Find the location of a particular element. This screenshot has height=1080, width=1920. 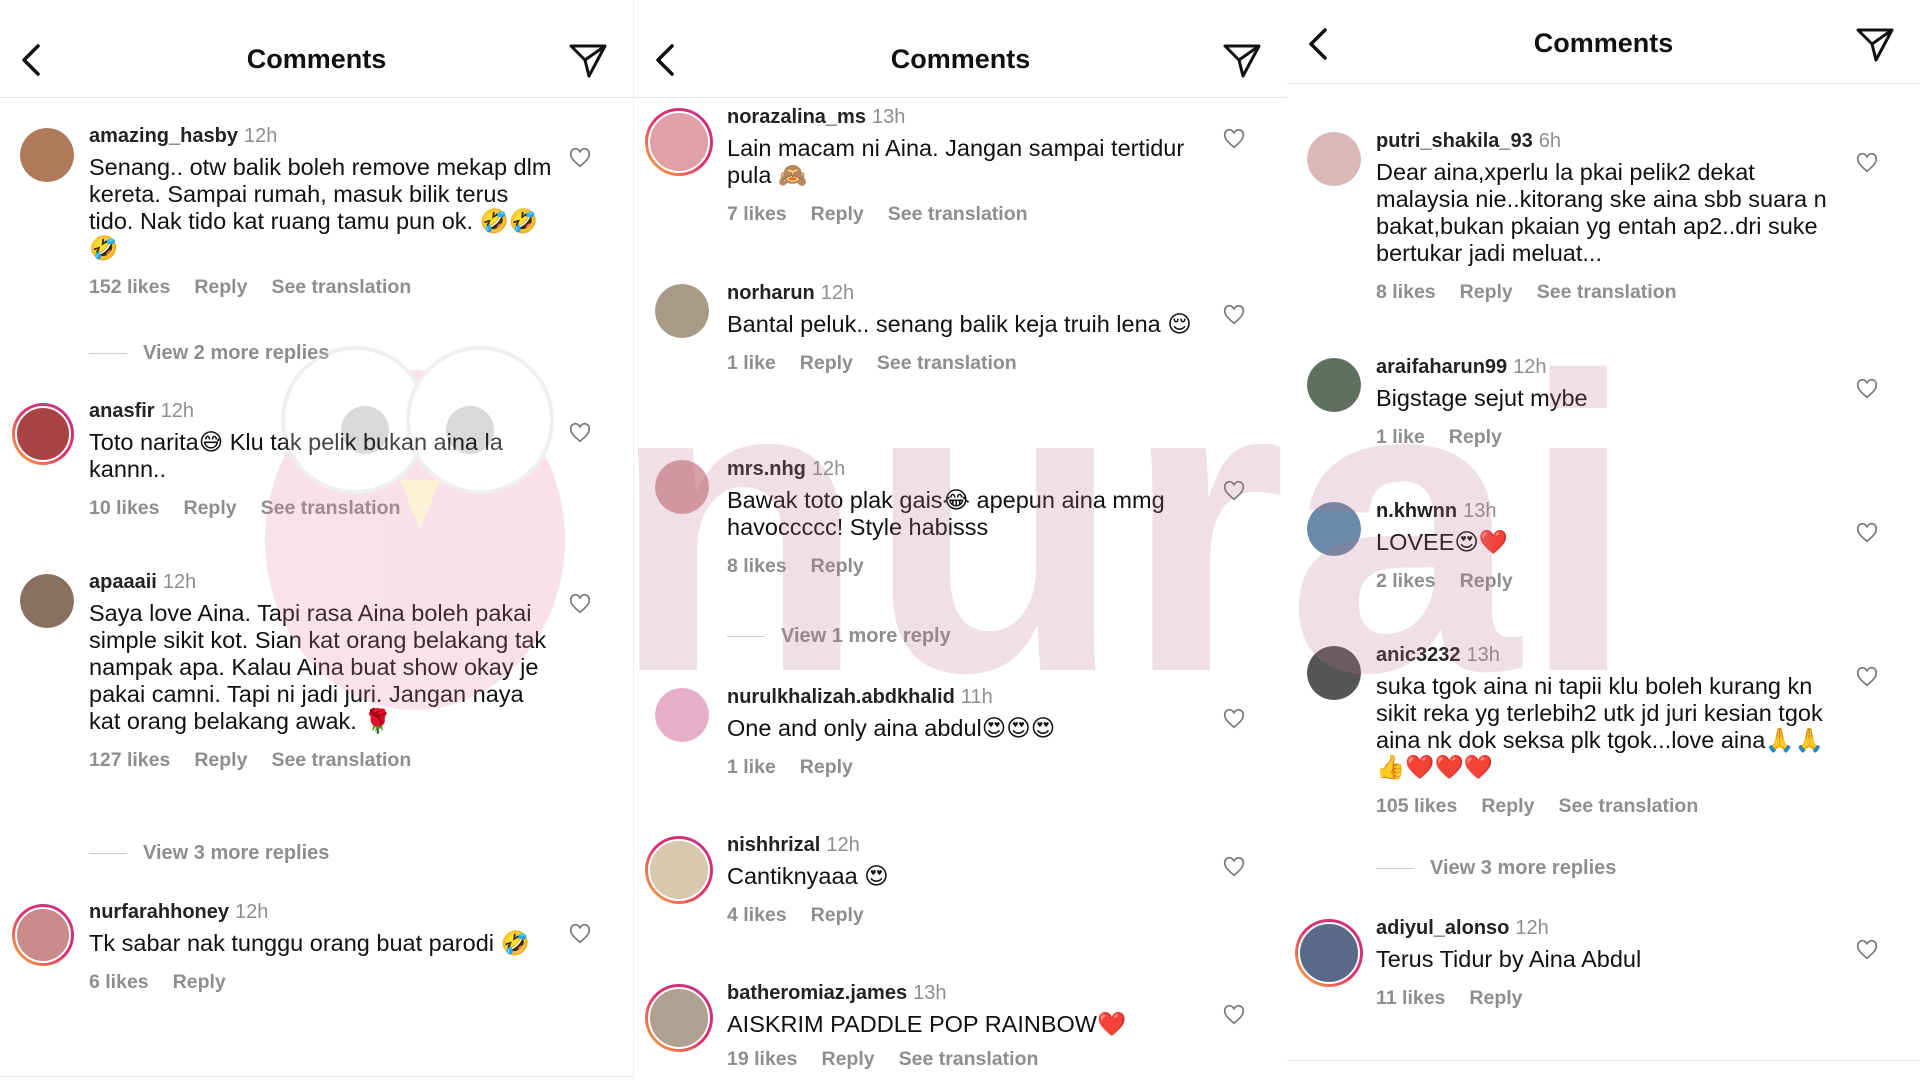

username: nishhrizal is located at coordinates (773, 845).